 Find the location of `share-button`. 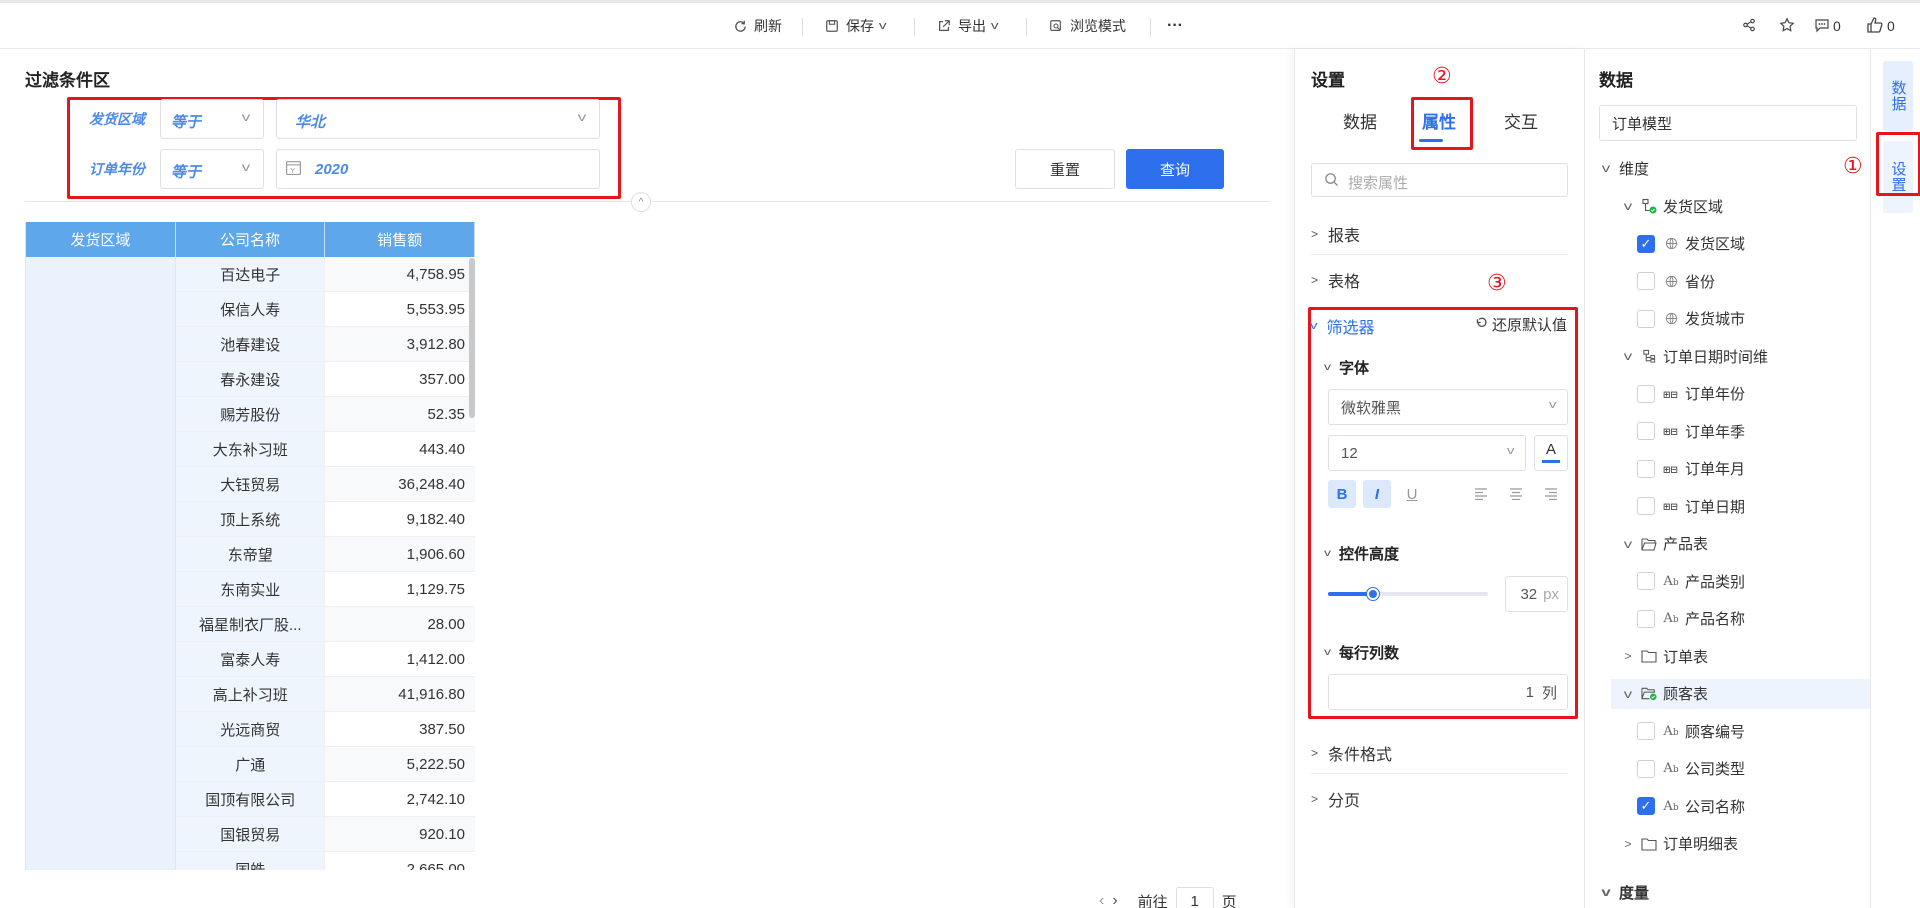

share-button is located at coordinates (1749, 26).